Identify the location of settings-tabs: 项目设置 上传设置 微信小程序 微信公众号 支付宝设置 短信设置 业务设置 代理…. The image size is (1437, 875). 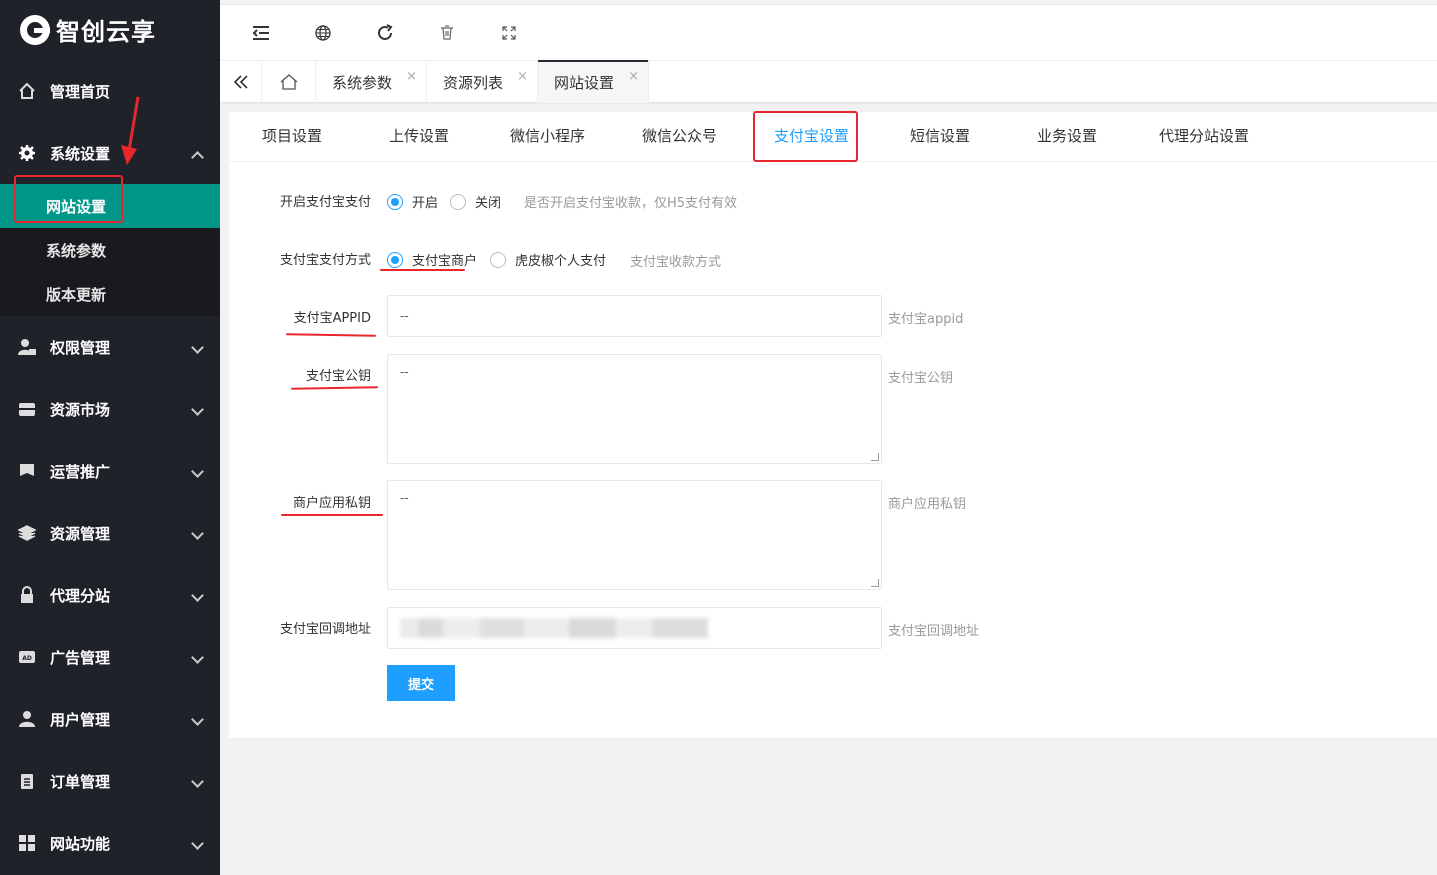
(833, 137).